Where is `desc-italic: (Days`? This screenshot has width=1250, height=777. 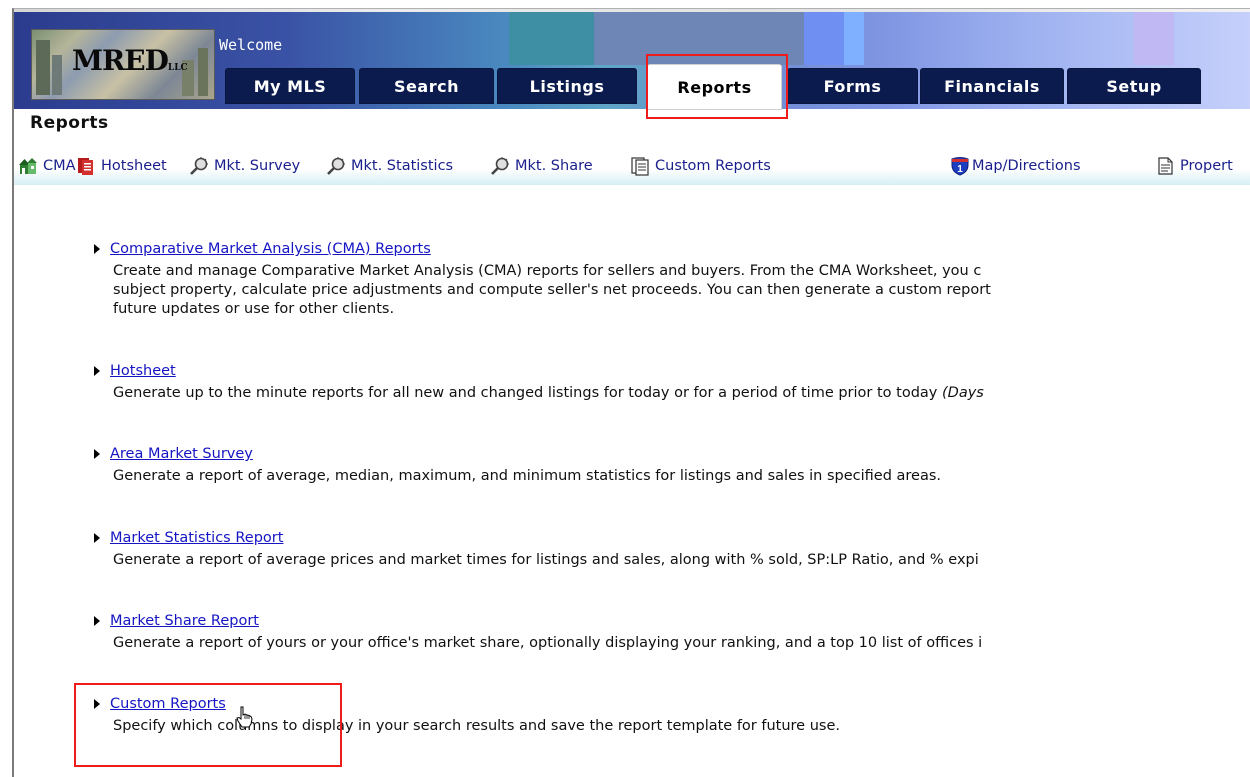 desc-italic: (Days is located at coordinates (963, 393).